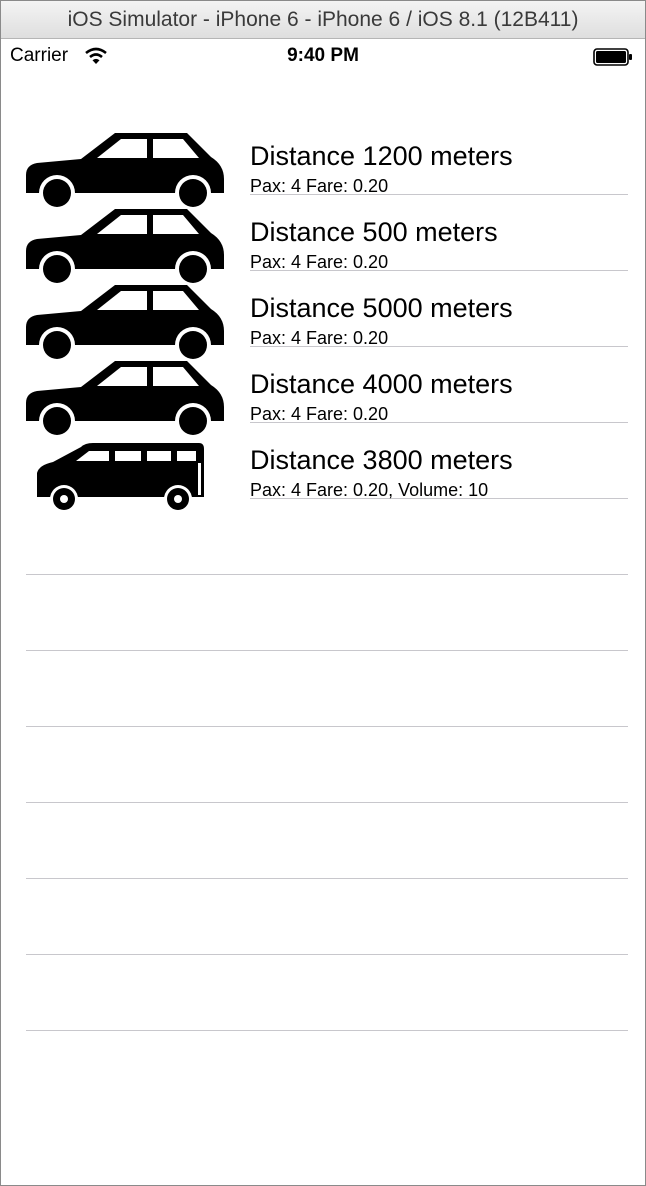 Image resolution: width=646 pixels, height=1186 pixels. I want to click on table-row: Distance 500 meters Pax: 4 Fare: 0.20, so click(323, 241).